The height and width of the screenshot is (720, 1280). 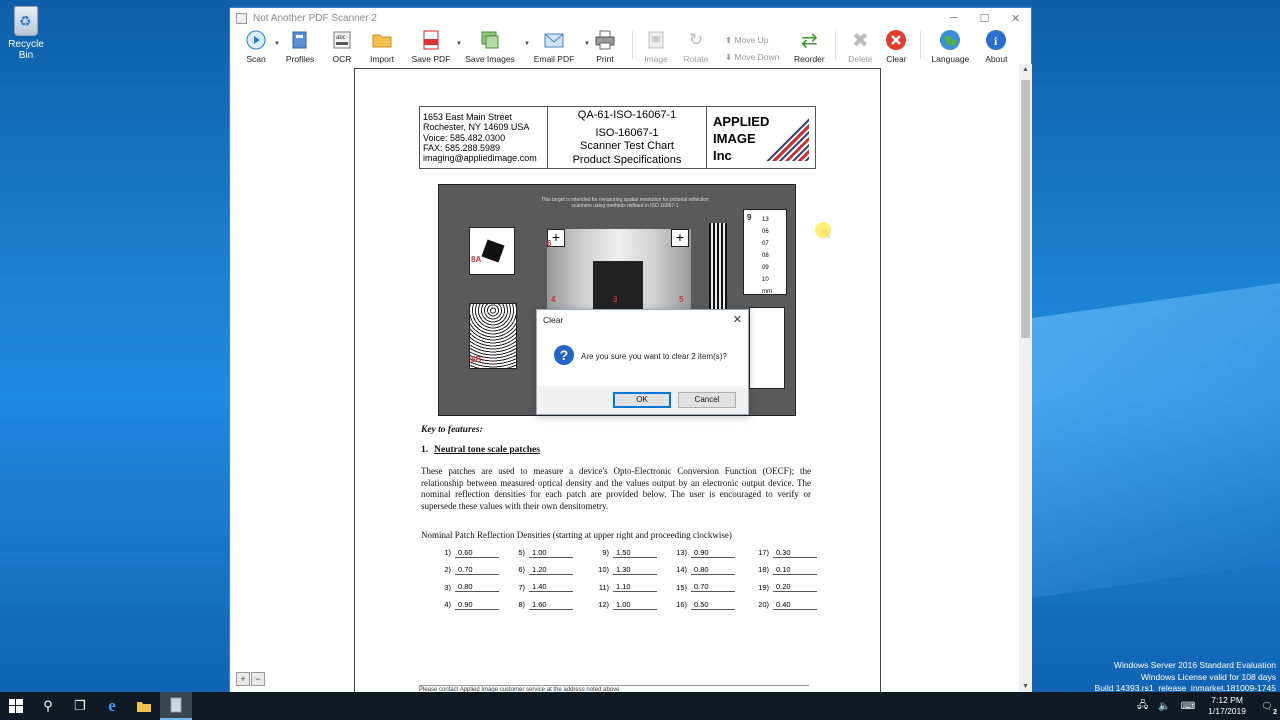 I want to click on title-bar: Not Another PDF Scanner 2 ─ ☐ ✕, so click(x=630, y=18).